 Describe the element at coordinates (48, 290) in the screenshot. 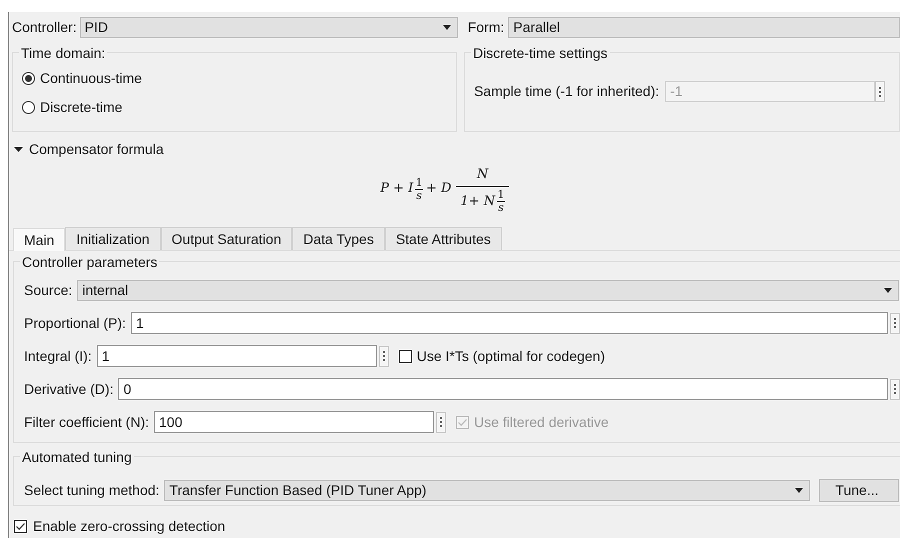

I see `field-label: Source:` at that location.